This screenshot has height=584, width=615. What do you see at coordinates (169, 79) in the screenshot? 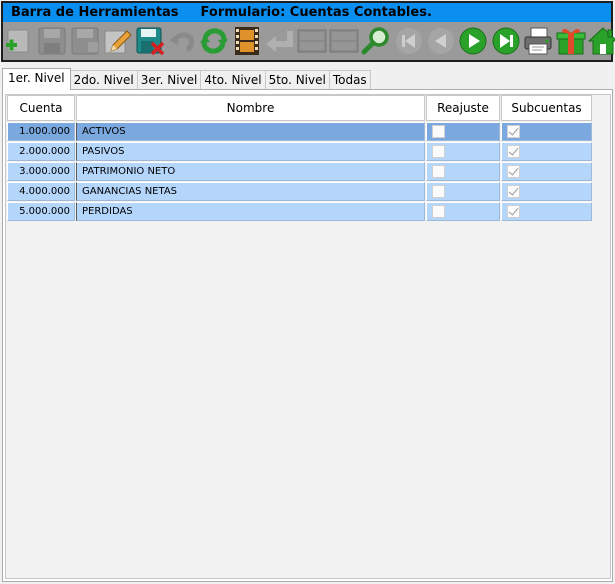
I see `tab-3er-nivel: 3er. Nivel` at bounding box center [169, 79].